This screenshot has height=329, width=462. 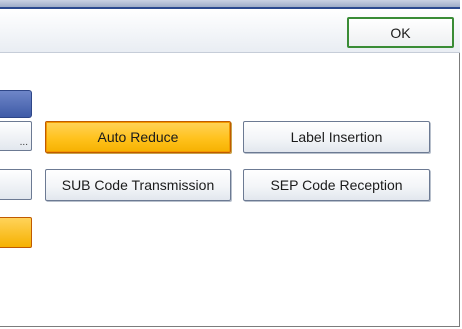 What do you see at coordinates (138, 137) in the screenshot?
I see `auto-reduce-button: Auto Reduce` at bounding box center [138, 137].